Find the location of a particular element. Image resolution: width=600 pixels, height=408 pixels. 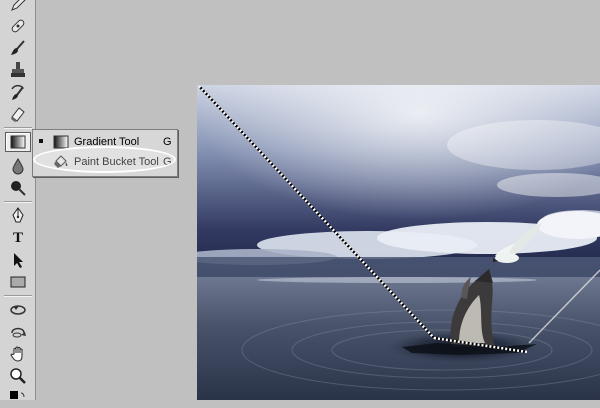

gradient-tool is located at coordinates (18, 142).